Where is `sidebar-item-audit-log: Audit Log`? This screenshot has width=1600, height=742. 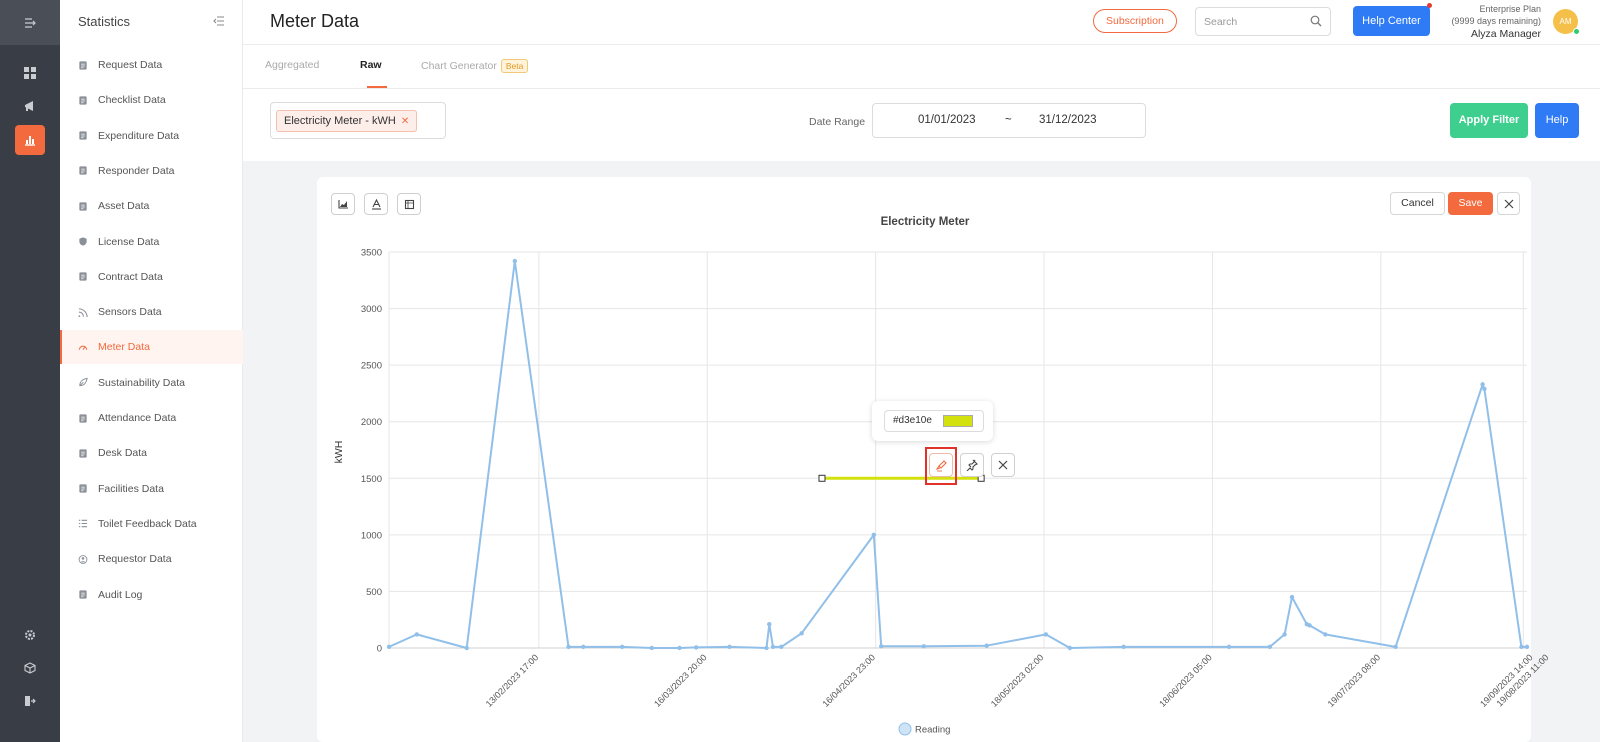
sidebar-item-audit-log: Audit Log is located at coordinates (151, 595).